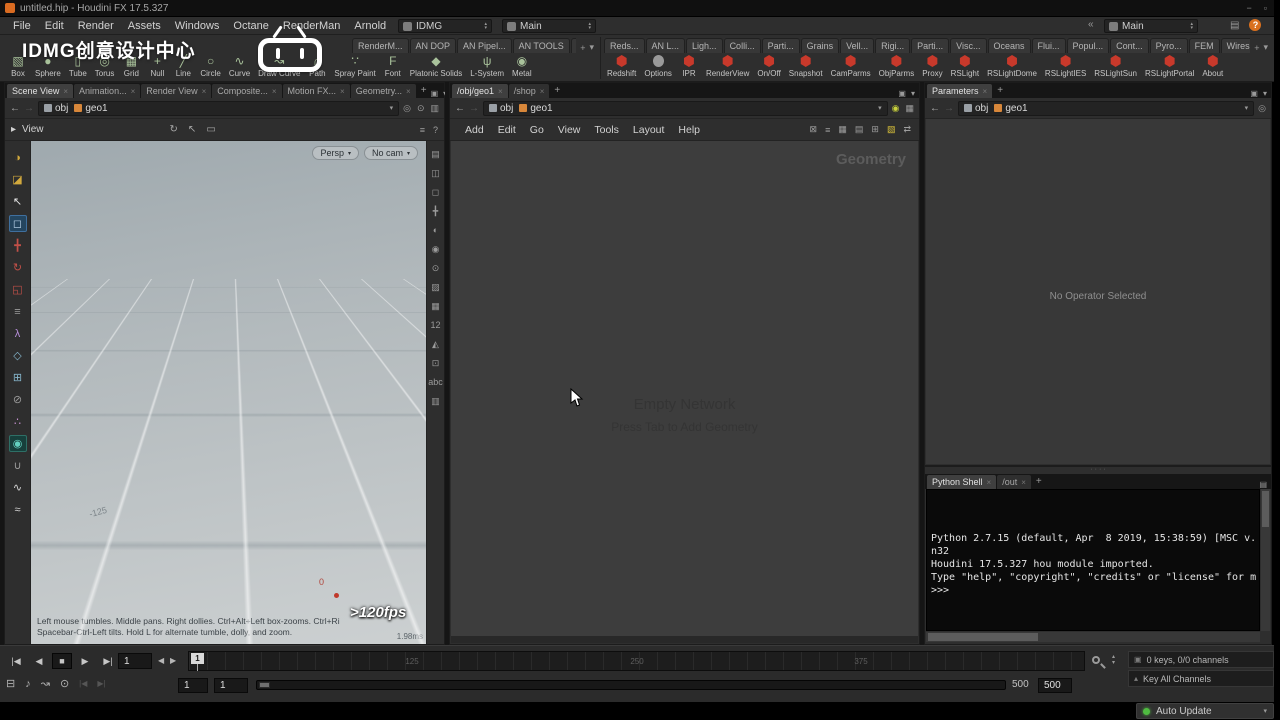 The height and width of the screenshot is (720, 1280). What do you see at coordinates (1235, 45) in the screenshot?
I see `shelf-tab: Wires` at bounding box center [1235, 45].